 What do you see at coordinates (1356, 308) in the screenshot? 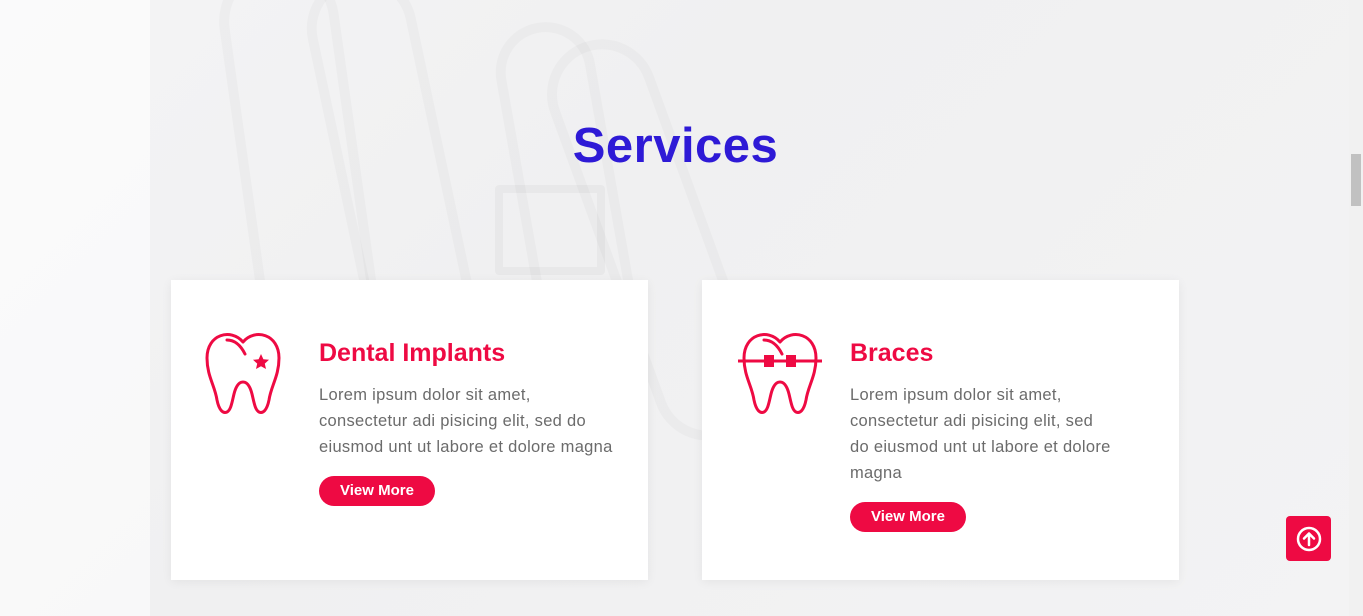
I see `page-scrollbar` at bounding box center [1356, 308].